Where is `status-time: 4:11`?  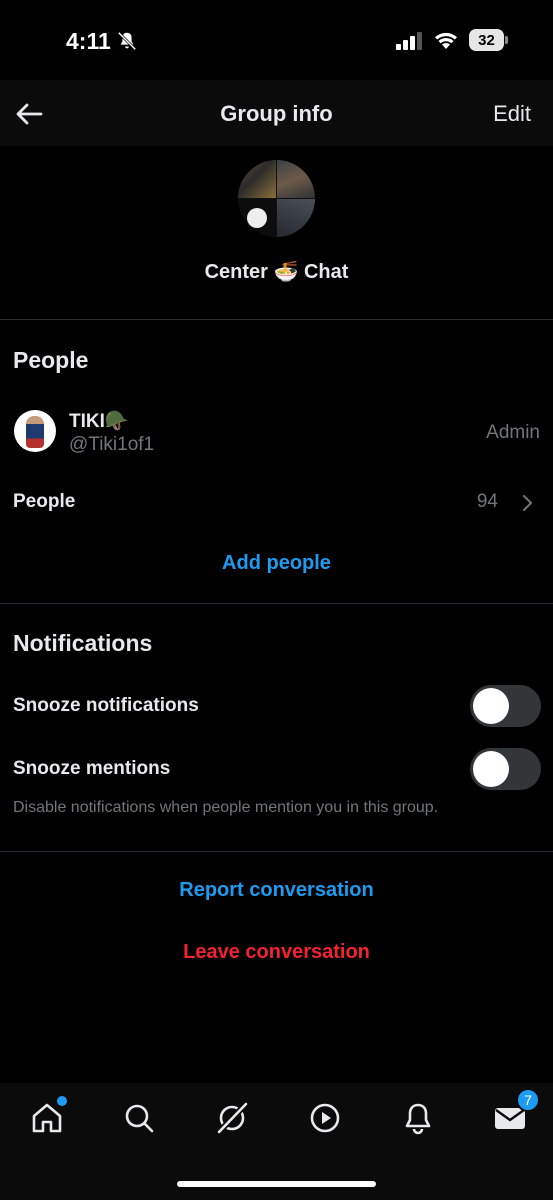 status-time: 4:11 is located at coordinates (88, 41).